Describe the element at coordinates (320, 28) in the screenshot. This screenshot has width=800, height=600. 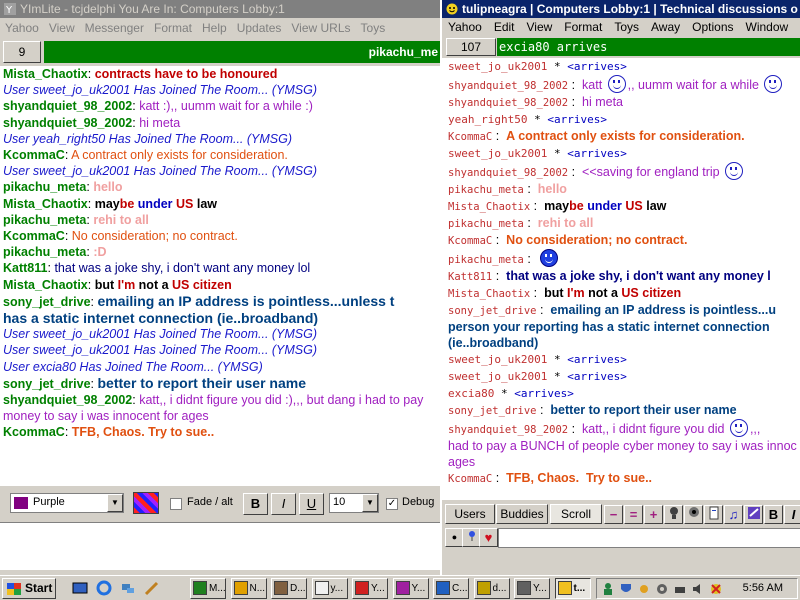
I see `menu-view-urls: View URLs` at that location.